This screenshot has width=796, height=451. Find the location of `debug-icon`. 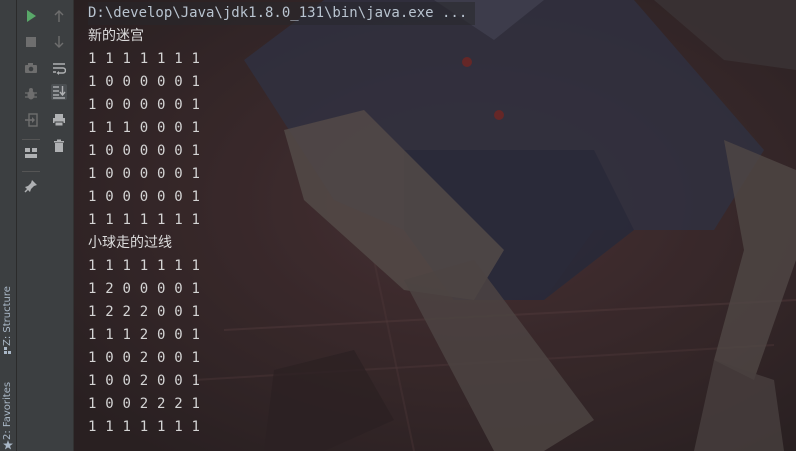

debug-icon is located at coordinates (31, 94).